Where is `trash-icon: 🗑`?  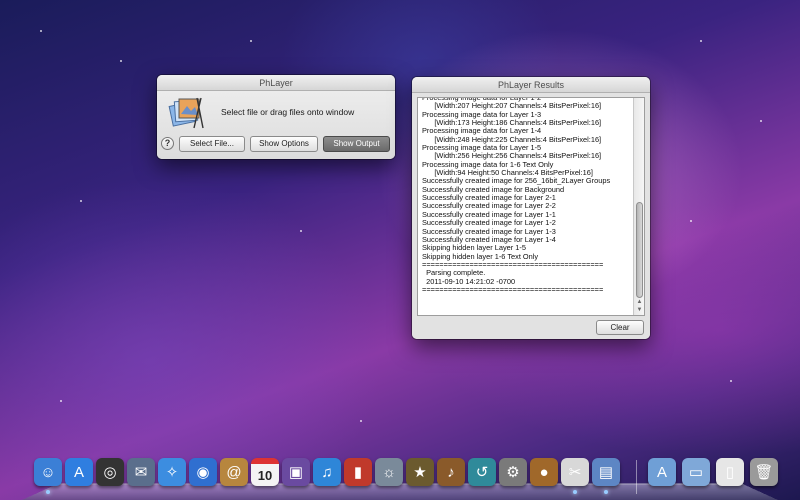 trash-icon: 🗑 is located at coordinates (764, 472).